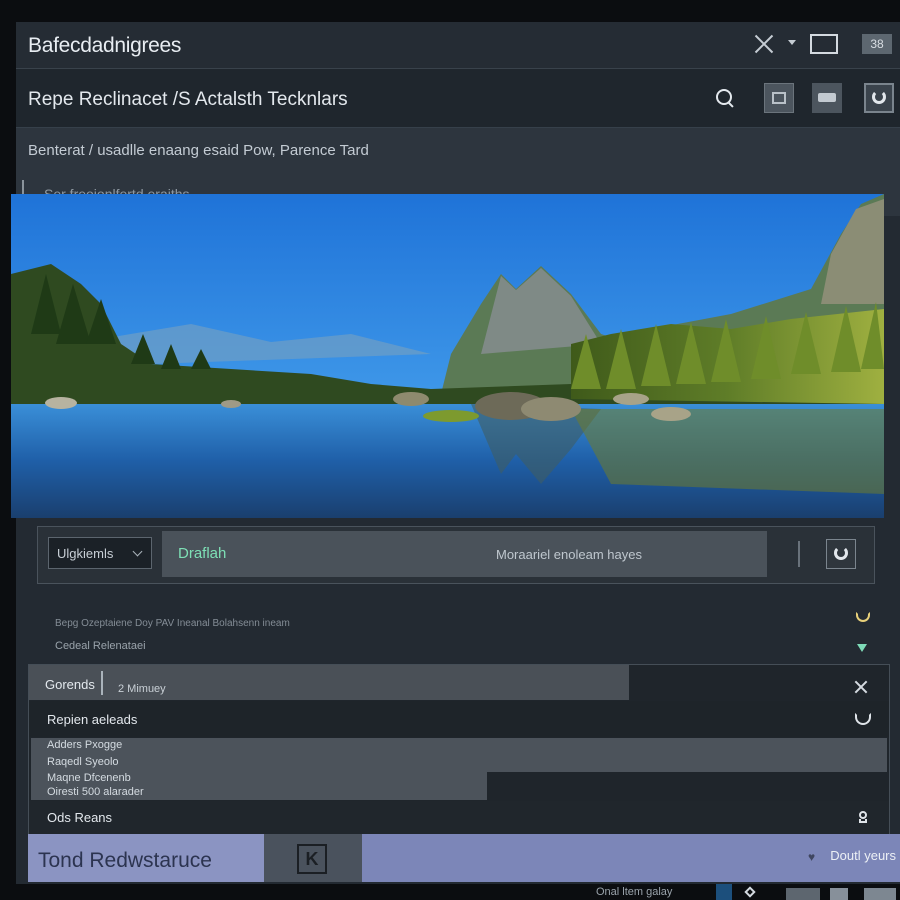 The height and width of the screenshot is (900, 900). What do you see at coordinates (329, 682) in the screenshot?
I see `panel-header: Gorends 2 Mimuey` at bounding box center [329, 682].